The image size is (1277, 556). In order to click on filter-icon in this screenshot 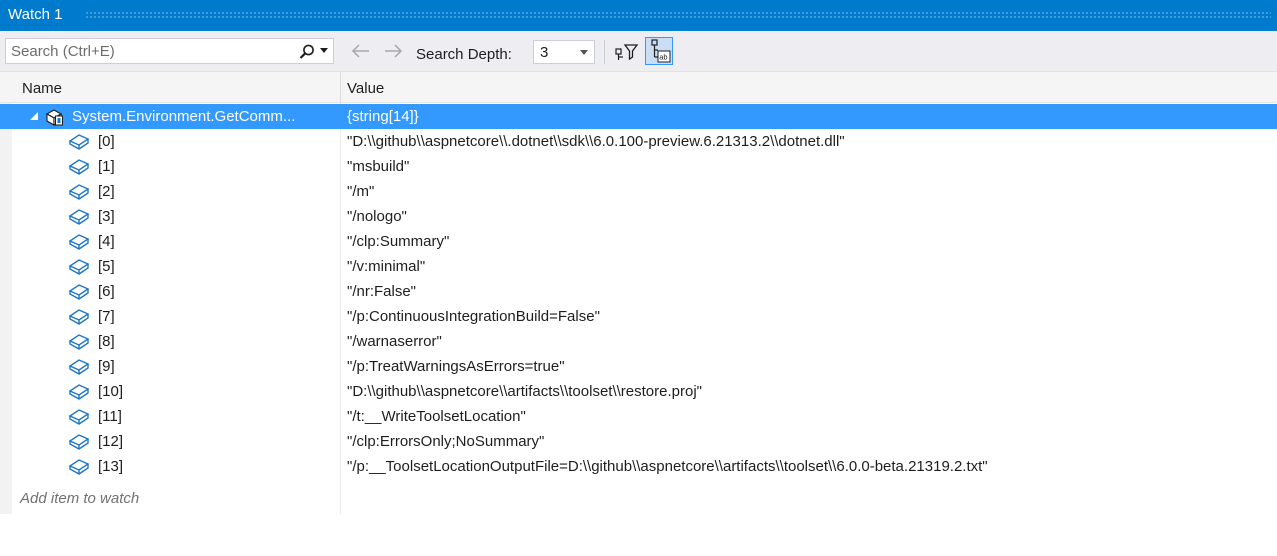, I will do `click(626, 52)`.